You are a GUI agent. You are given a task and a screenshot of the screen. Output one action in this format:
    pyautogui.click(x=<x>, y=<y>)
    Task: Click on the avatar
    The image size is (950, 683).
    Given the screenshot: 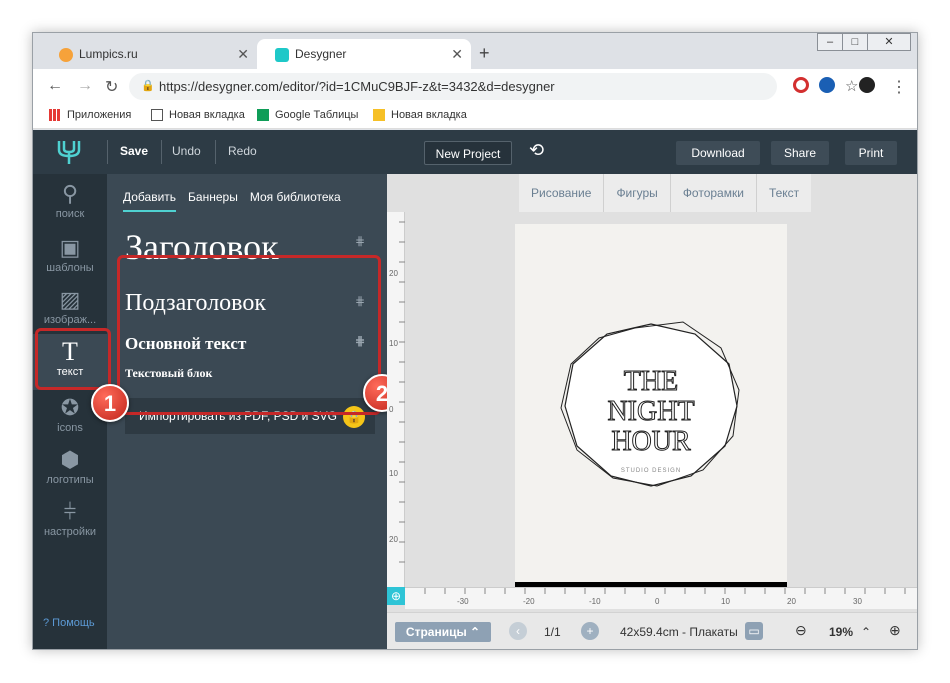 What is the action you would take?
    pyautogui.click(x=867, y=85)
    